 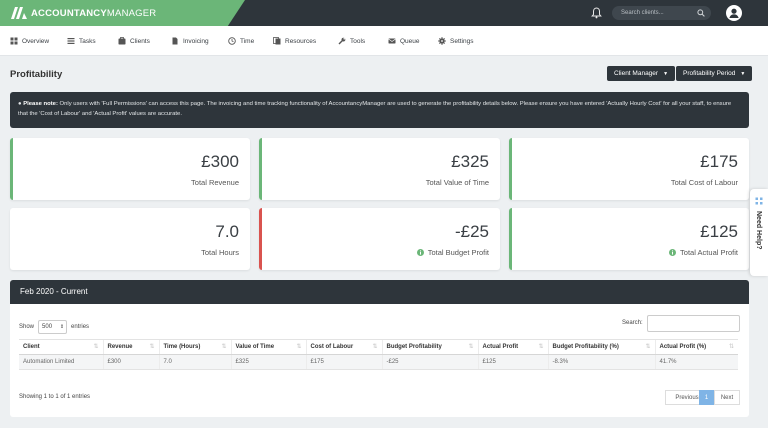 What do you see at coordinates (227, 231) in the screenshot?
I see `stat-value: 7.0` at bounding box center [227, 231].